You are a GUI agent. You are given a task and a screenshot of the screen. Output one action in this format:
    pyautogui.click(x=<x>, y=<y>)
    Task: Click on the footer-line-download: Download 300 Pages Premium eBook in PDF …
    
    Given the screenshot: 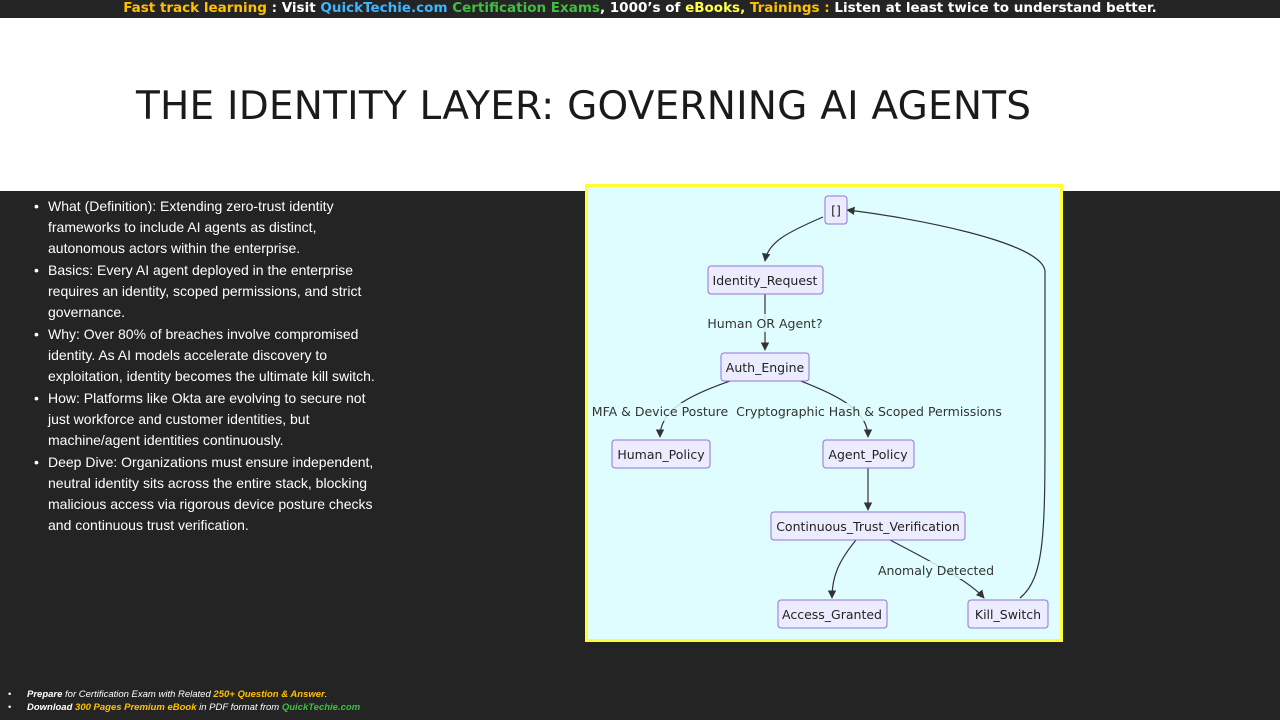 What is the action you would take?
    pyautogui.click(x=308, y=707)
    